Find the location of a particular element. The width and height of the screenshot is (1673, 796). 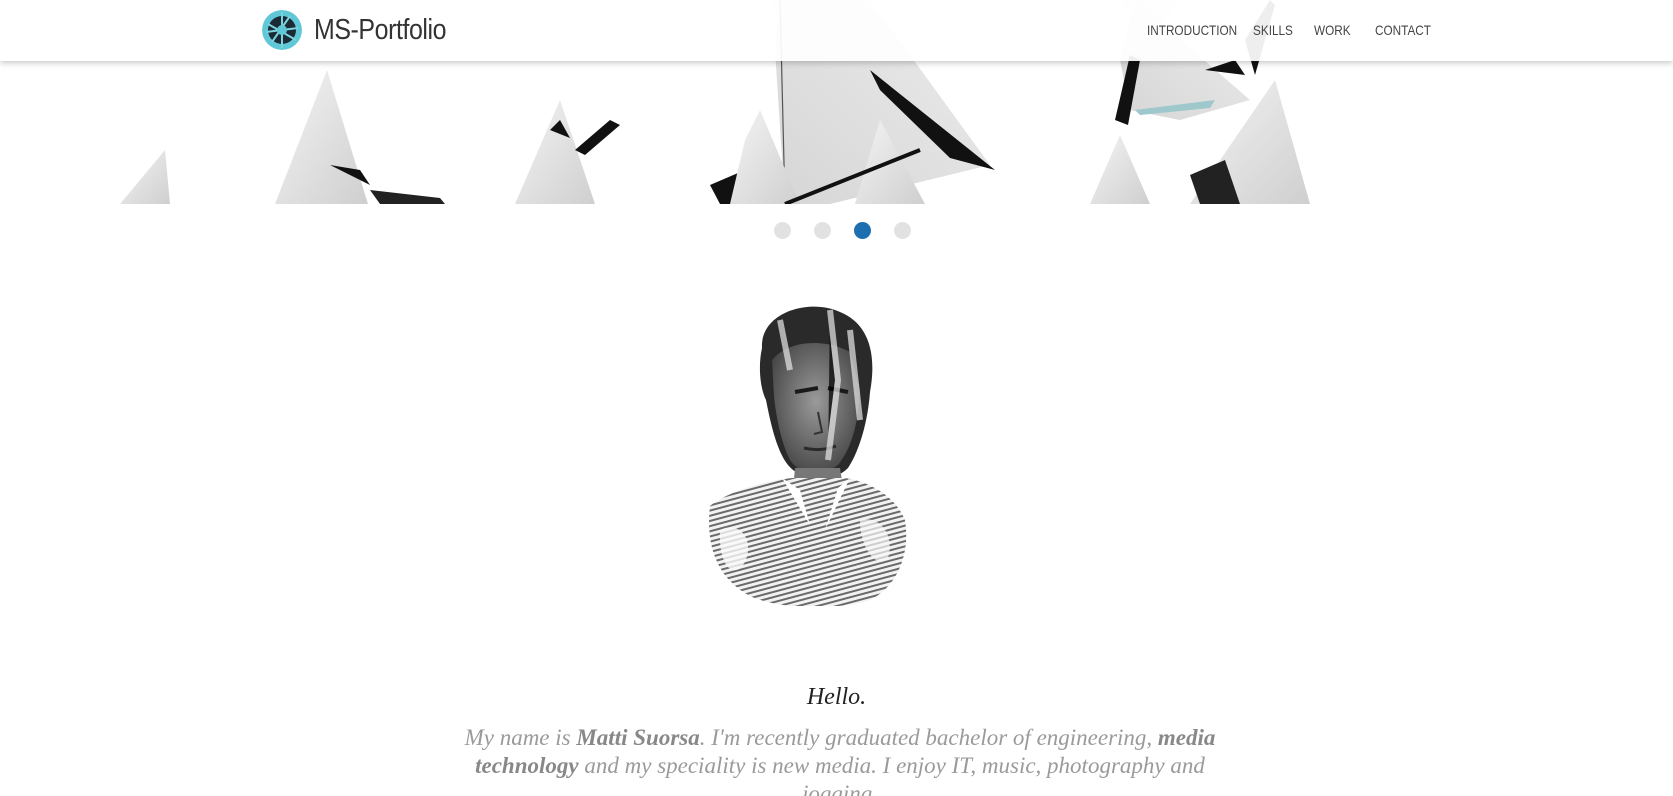

nav-item-work: WORK is located at coordinates (1332, 30).